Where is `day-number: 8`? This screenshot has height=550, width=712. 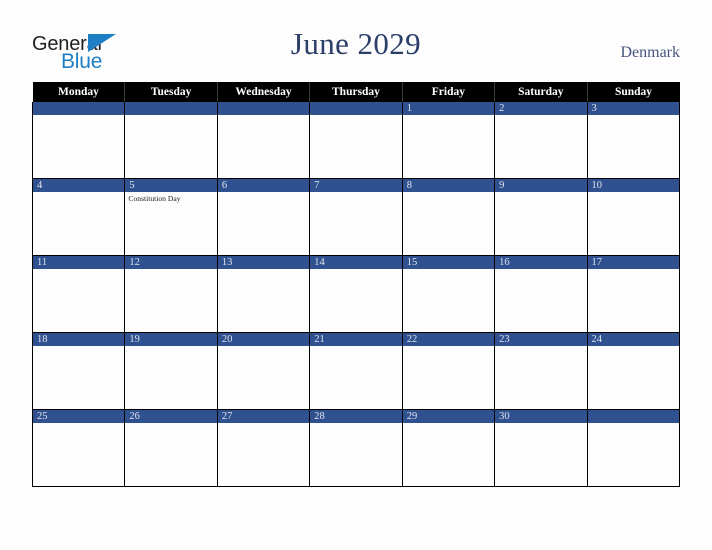
day-number: 8 is located at coordinates (448, 185).